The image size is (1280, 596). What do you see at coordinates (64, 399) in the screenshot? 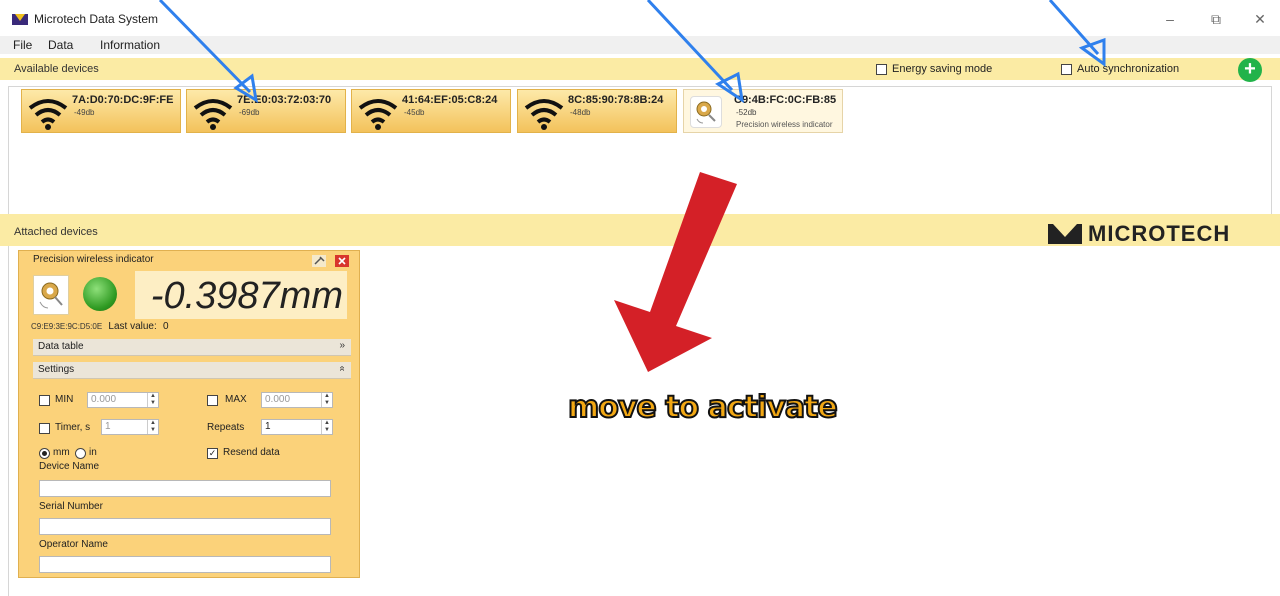
I see `min-label: MIN` at bounding box center [64, 399].